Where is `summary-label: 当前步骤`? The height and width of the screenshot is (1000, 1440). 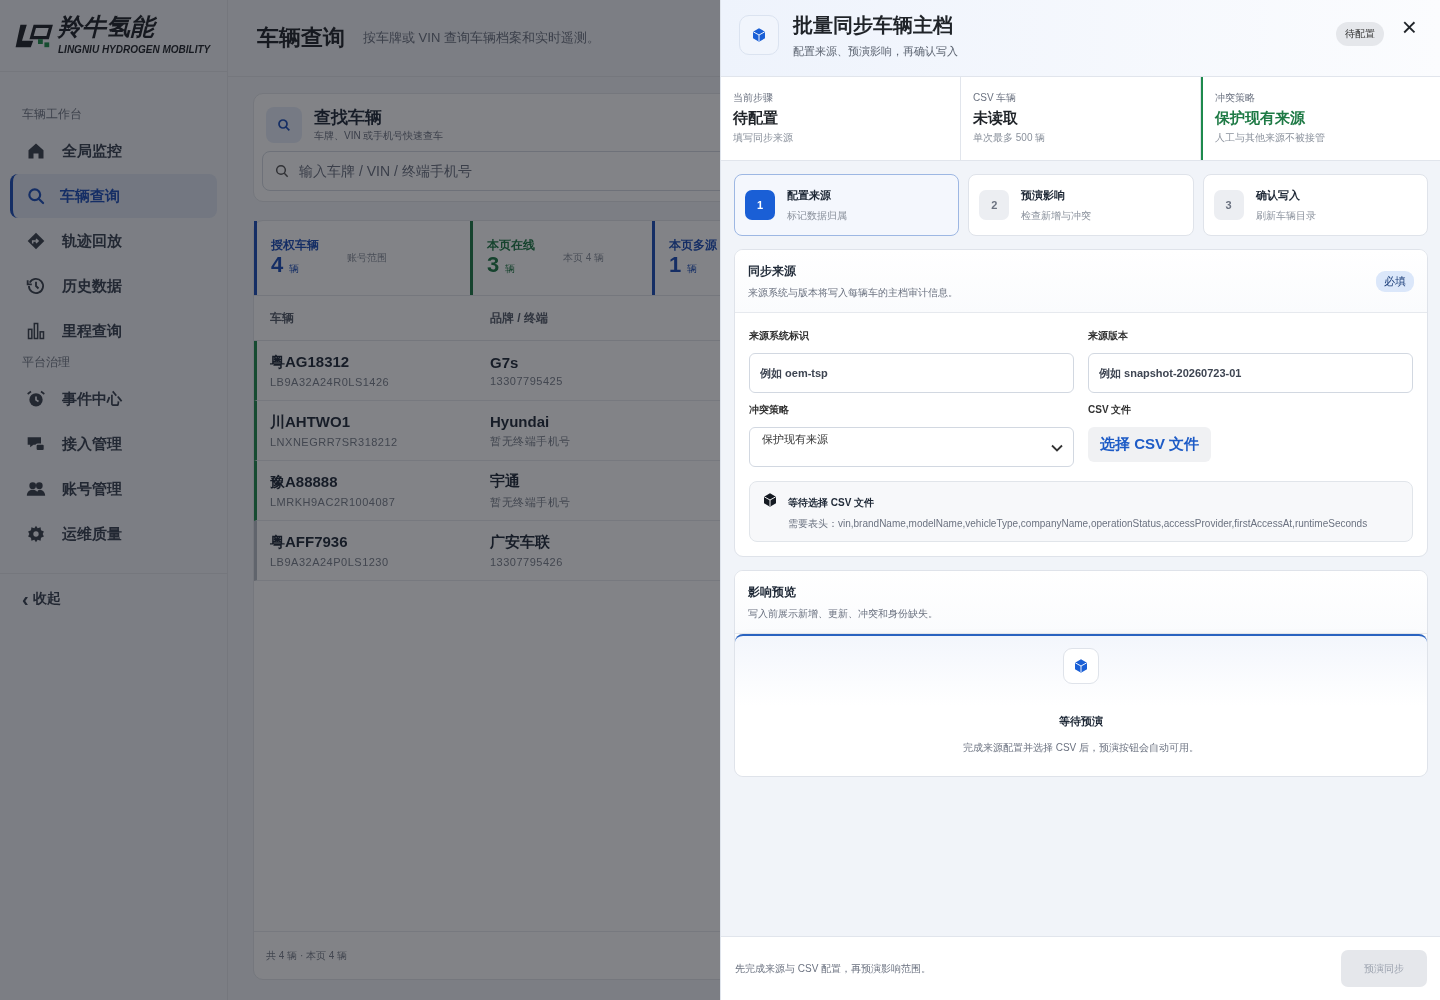 summary-label: 当前步骤 is located at coordinates (753, 98).